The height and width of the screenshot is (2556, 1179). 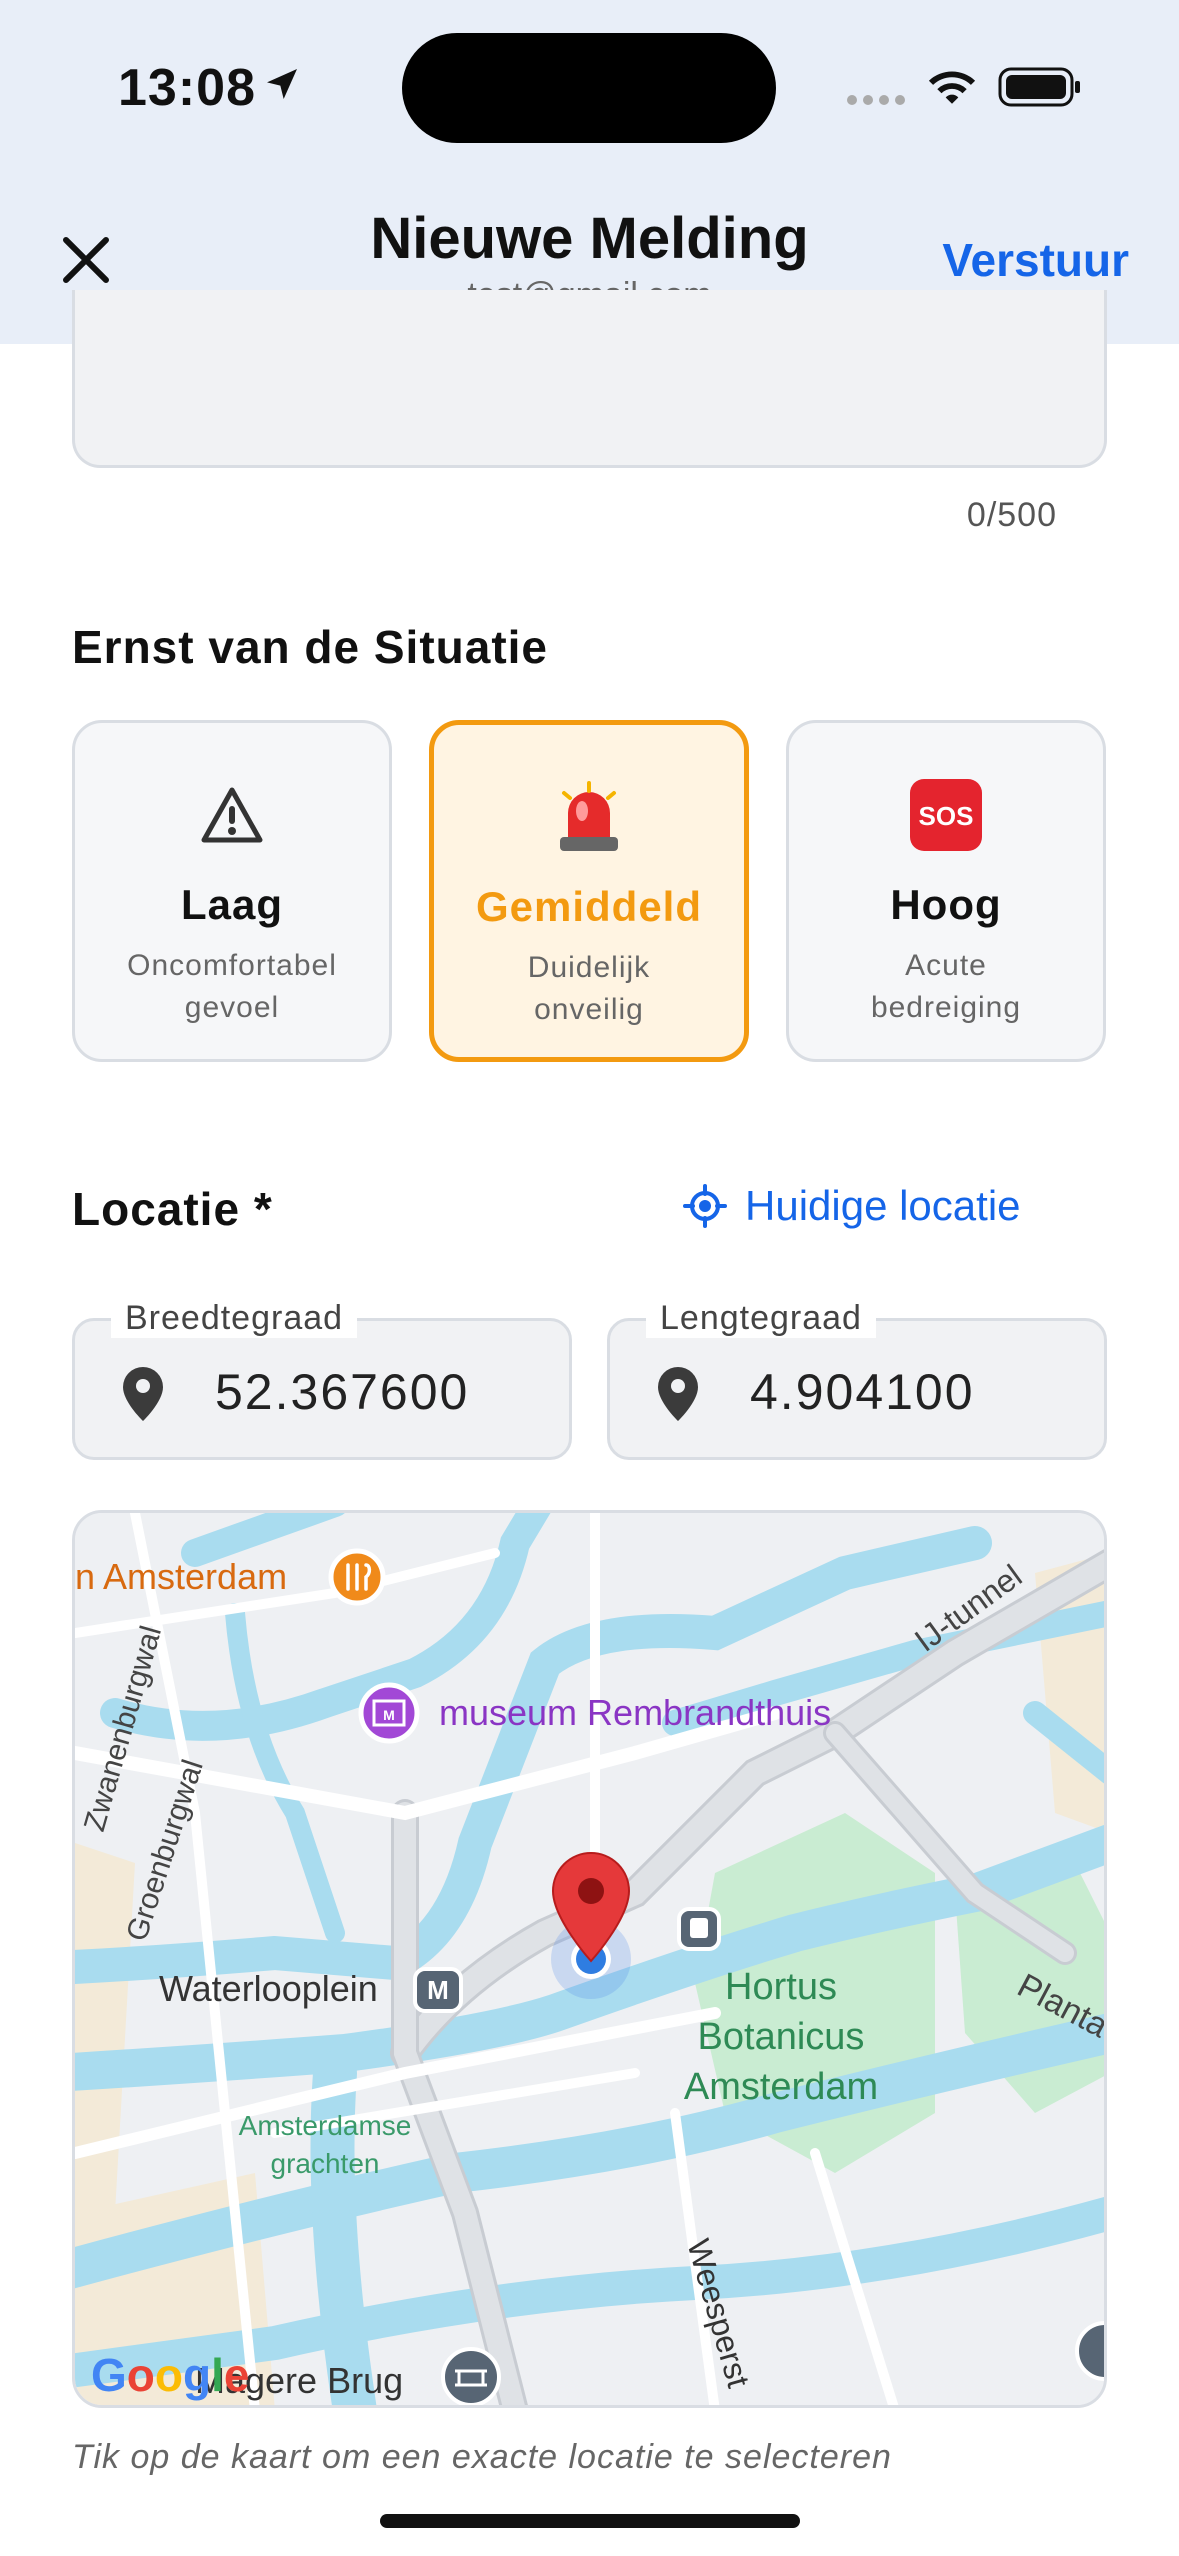 What do you see at coordinates (781, 2037) in the screenshot?
I see `map-label-hortus: Botanicus` at bounding box center [781, 2037].